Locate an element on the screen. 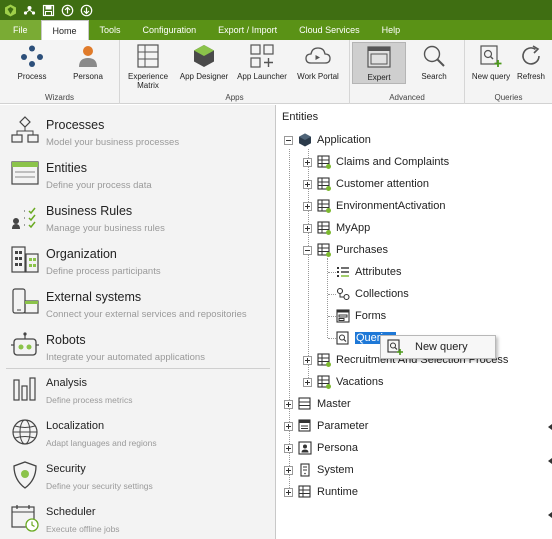 This screenshot has height=539, width=552. tree-node-entity: Customer attention is located at coordinates (366, 184).